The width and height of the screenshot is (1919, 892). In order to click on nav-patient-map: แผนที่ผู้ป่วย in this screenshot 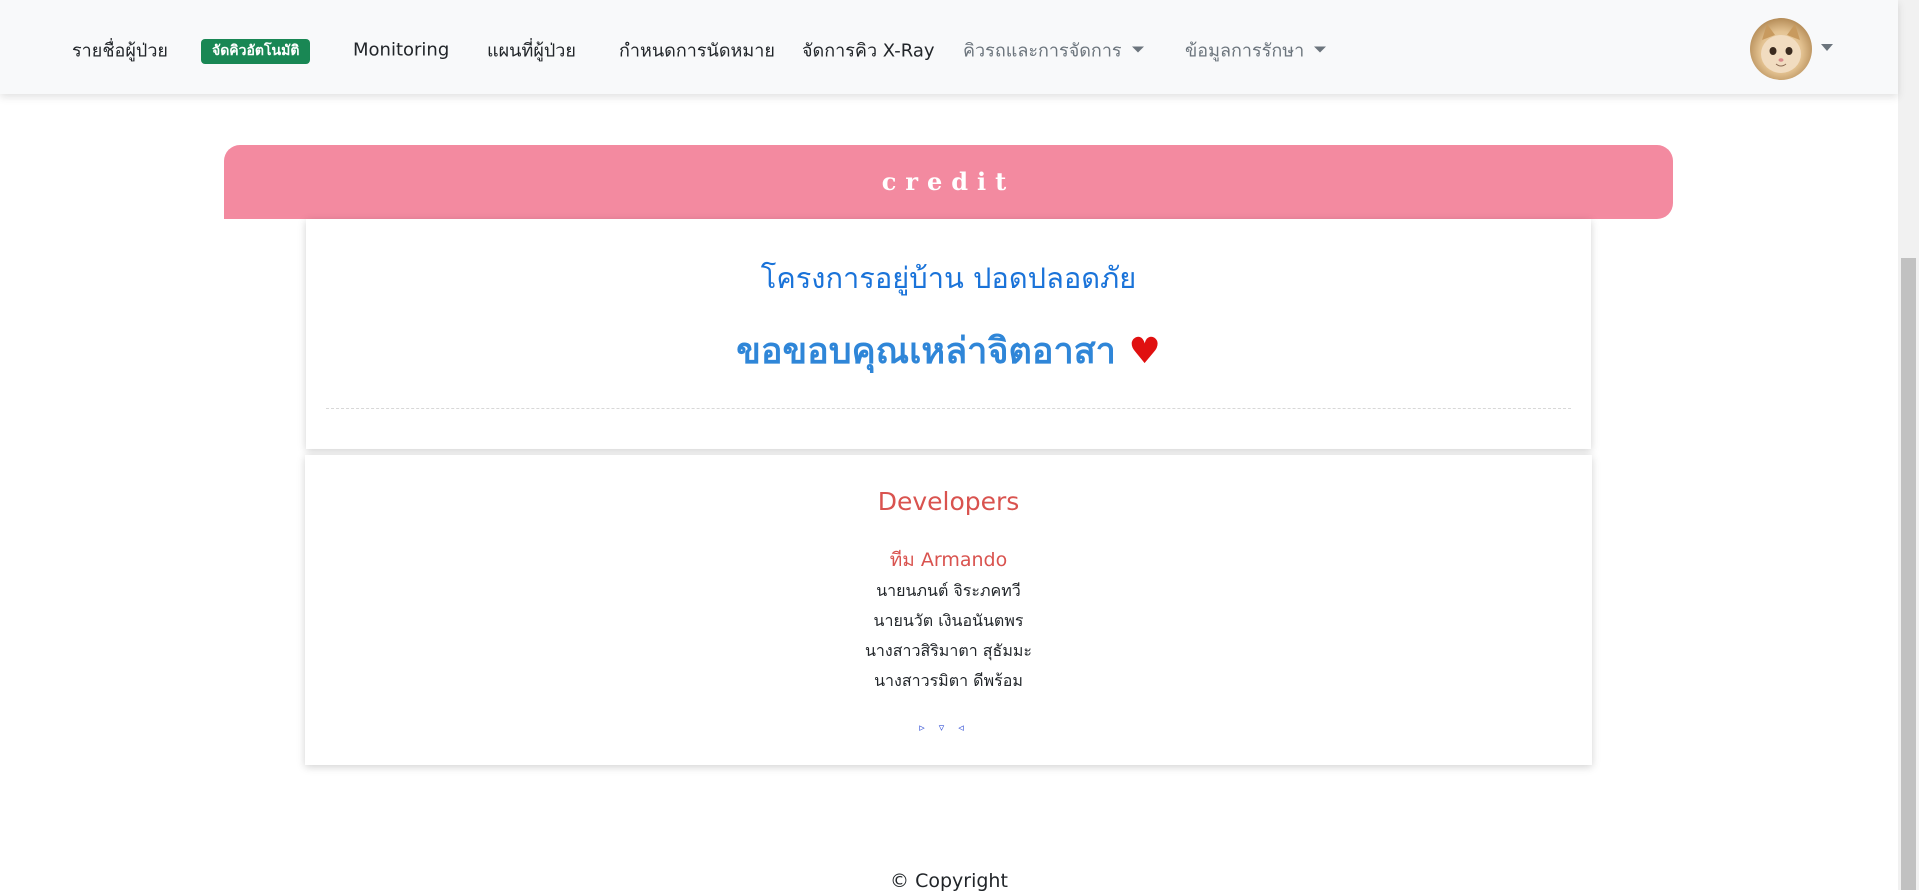, I will do `click(531, 50)`.